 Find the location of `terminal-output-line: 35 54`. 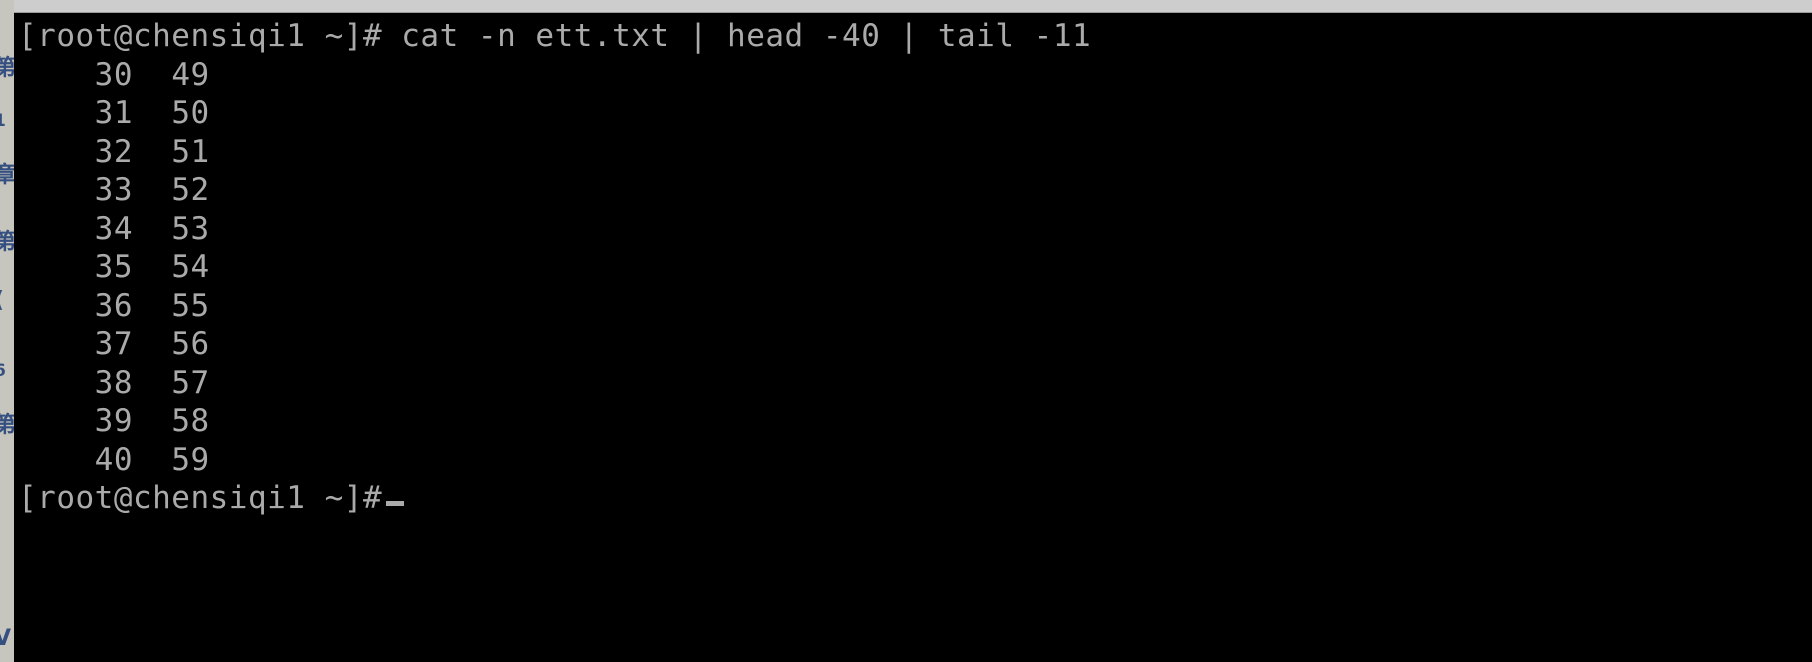

terminal-output-line: 35 54 is located at coordinates (114, 267).